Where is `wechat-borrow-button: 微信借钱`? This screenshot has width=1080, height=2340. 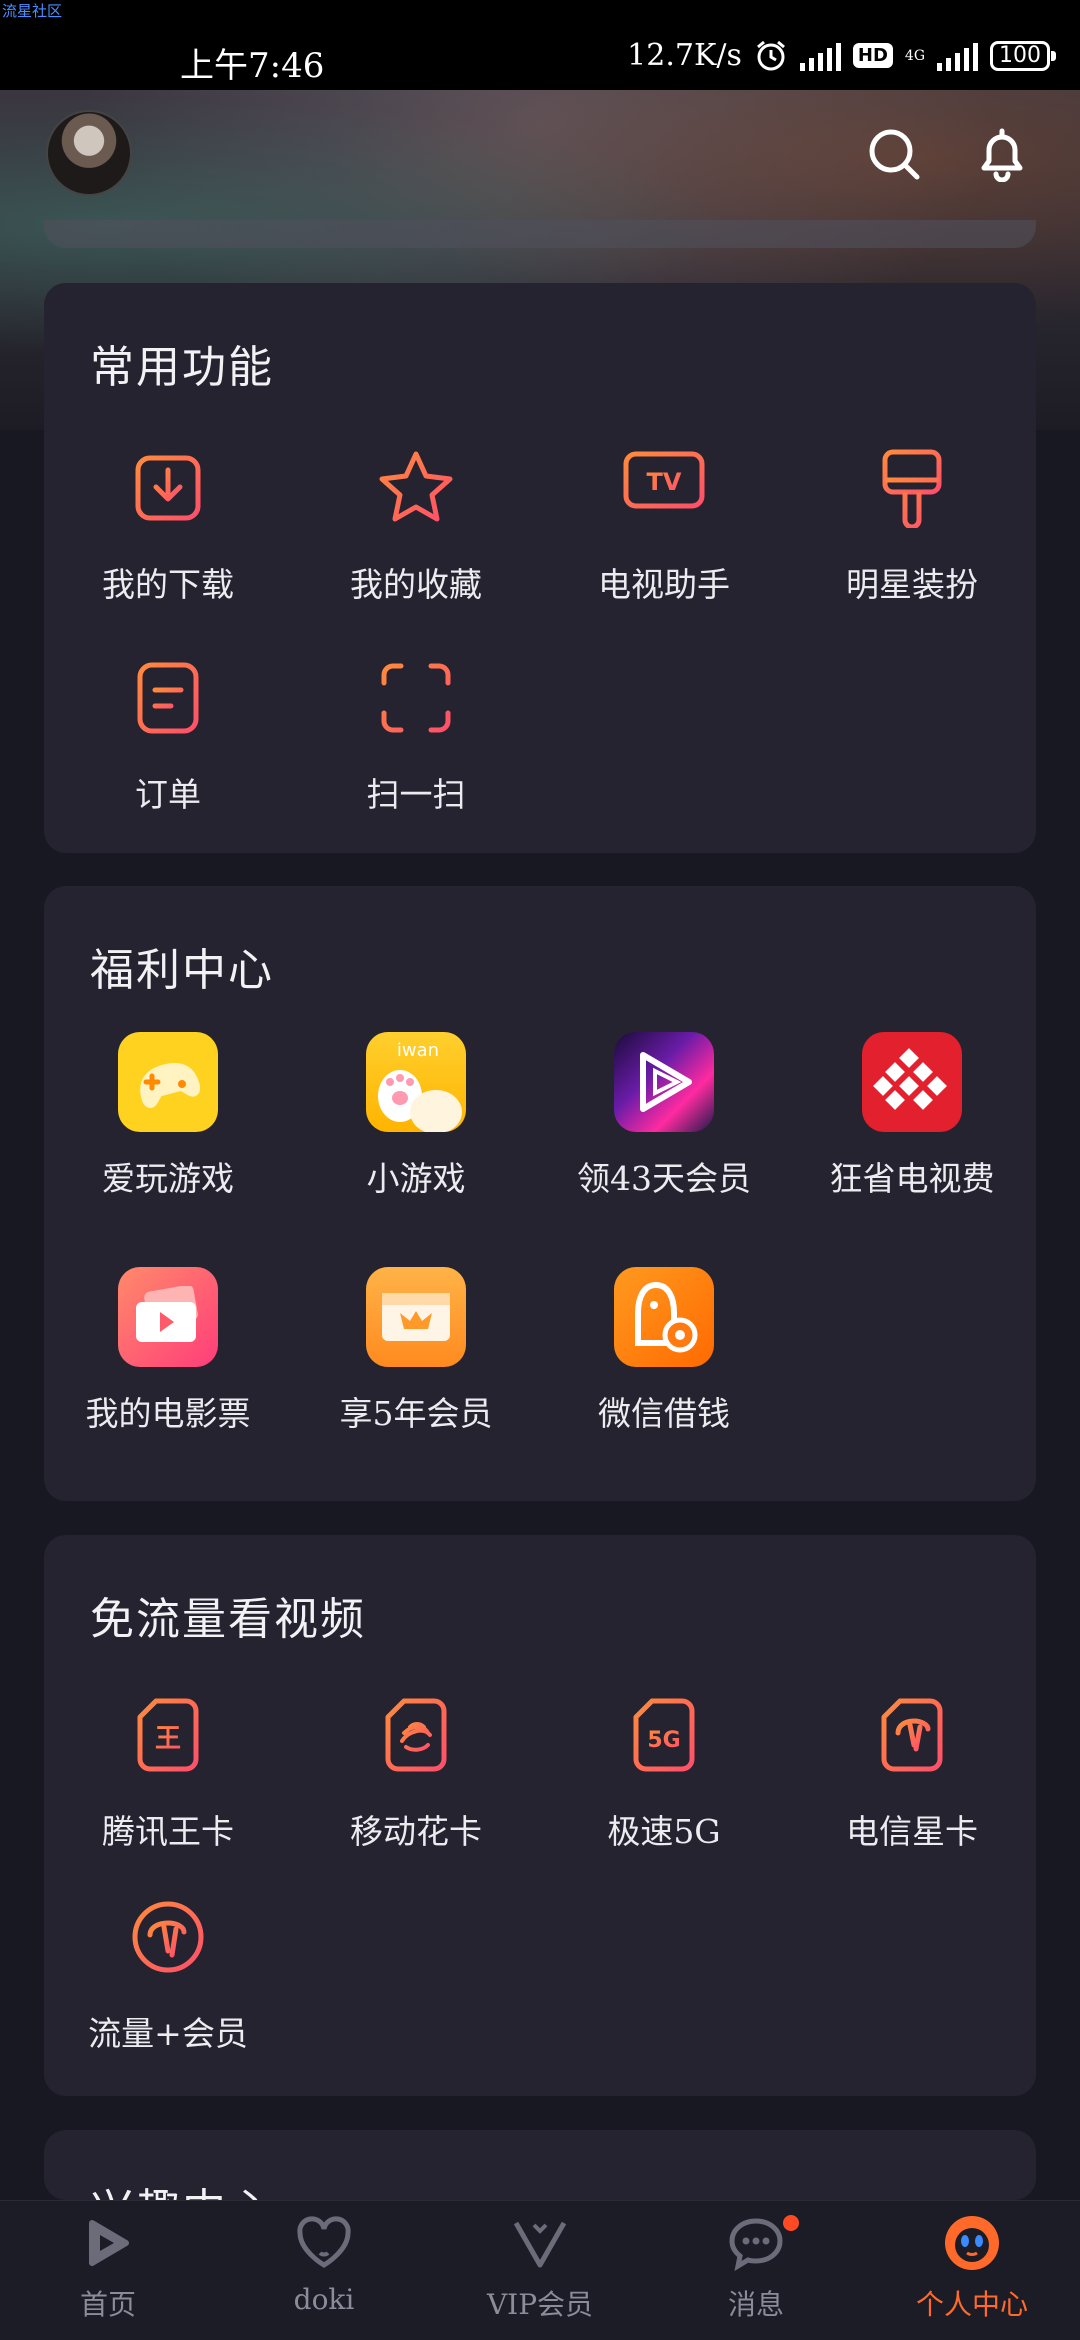 wechat-borrow-button: 微信借钱 is located at coordinates (664, 1351).